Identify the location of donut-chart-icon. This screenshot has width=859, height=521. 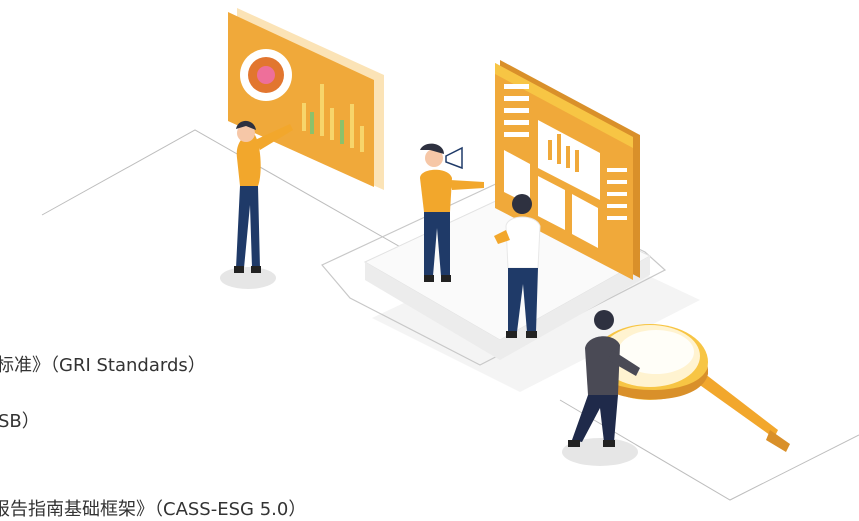
(266, 75).